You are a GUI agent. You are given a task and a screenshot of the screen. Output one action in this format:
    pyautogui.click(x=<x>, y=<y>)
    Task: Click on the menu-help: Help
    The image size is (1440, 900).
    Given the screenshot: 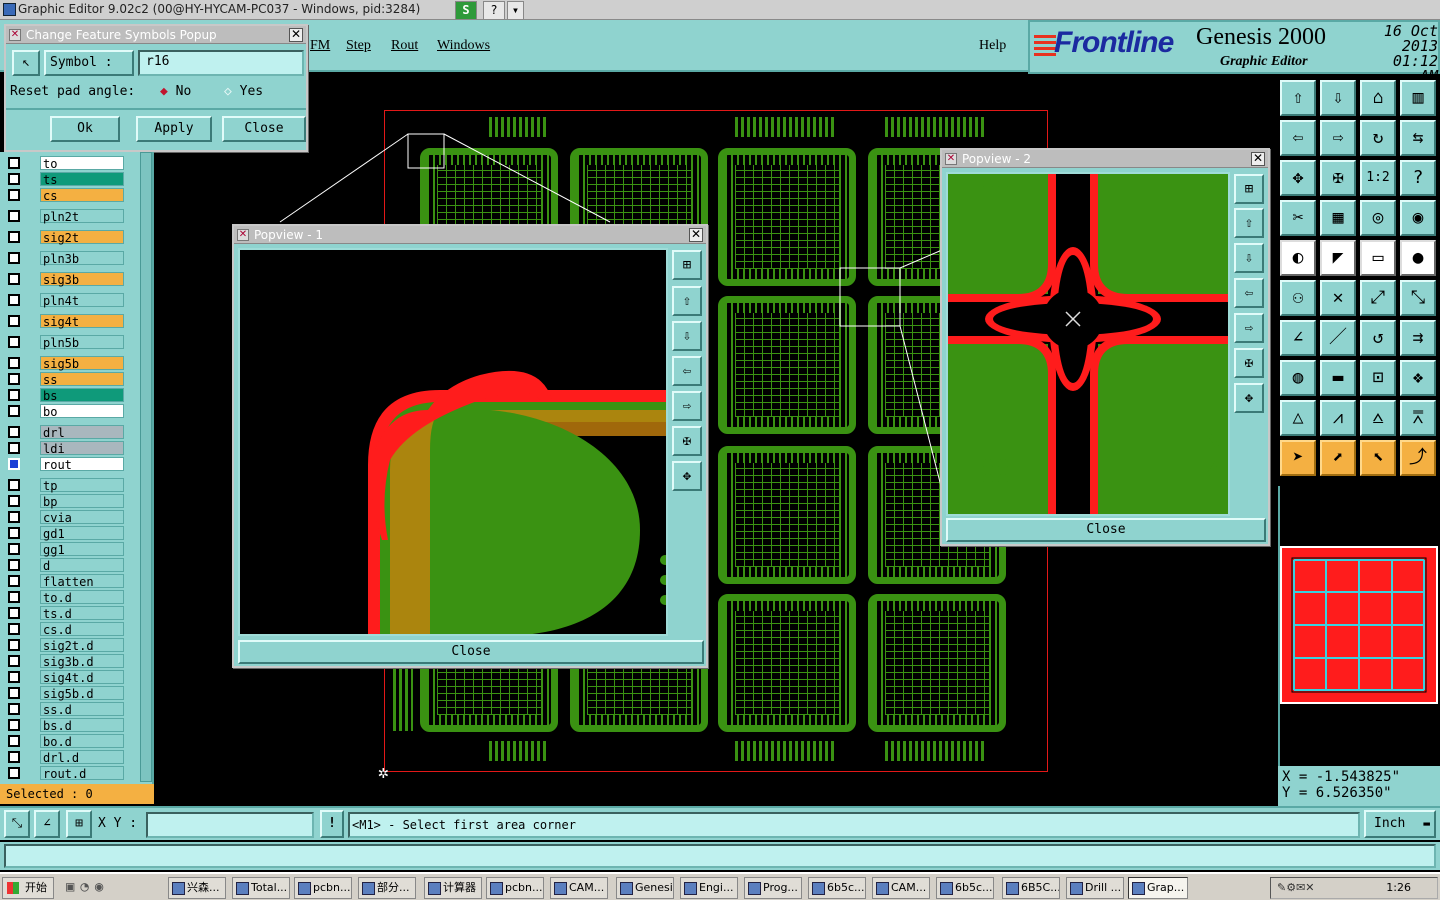 What is the action you would take?
    pyautogui.click(x=992, y=46)
    